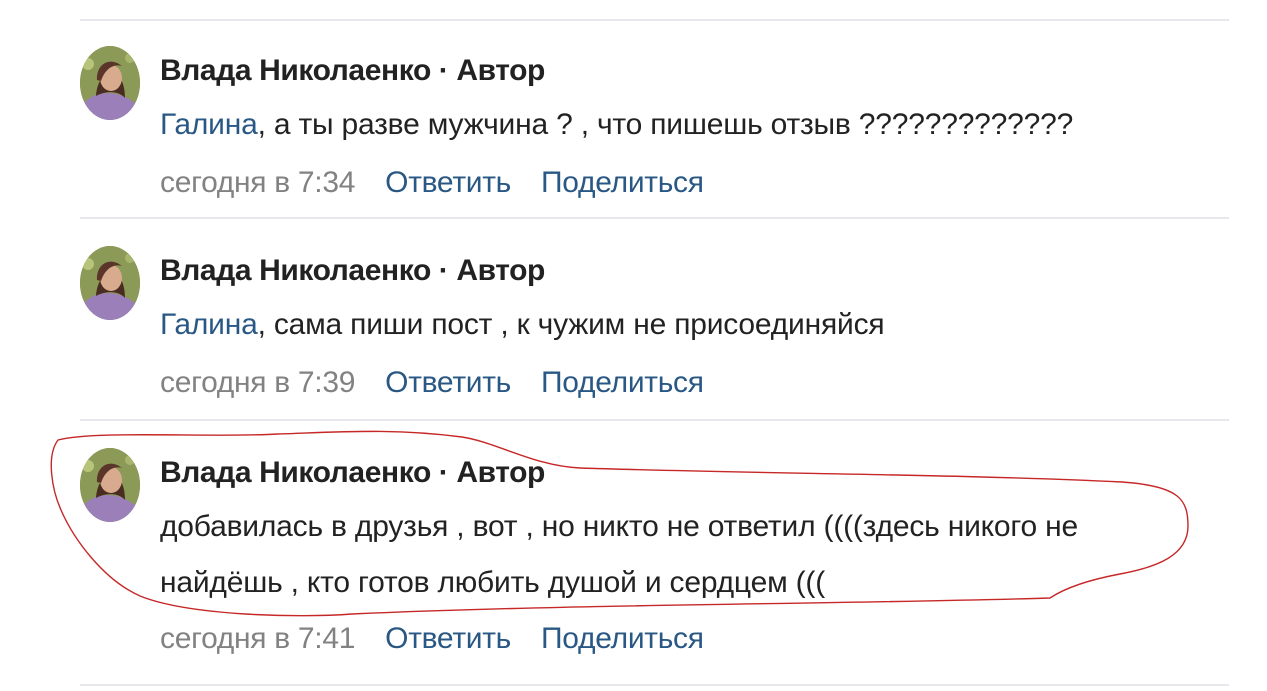  I want to click on comment-meta: сегодня в 7:41 Ответить Поделиться, so click(443, 639).